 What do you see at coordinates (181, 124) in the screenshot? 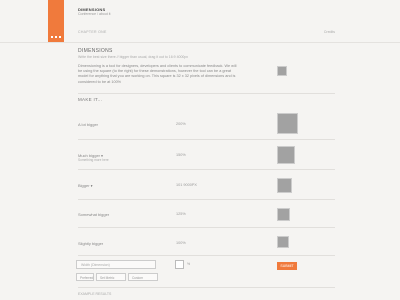
I see `row-value: 200%` at bounding box center [181, 124].